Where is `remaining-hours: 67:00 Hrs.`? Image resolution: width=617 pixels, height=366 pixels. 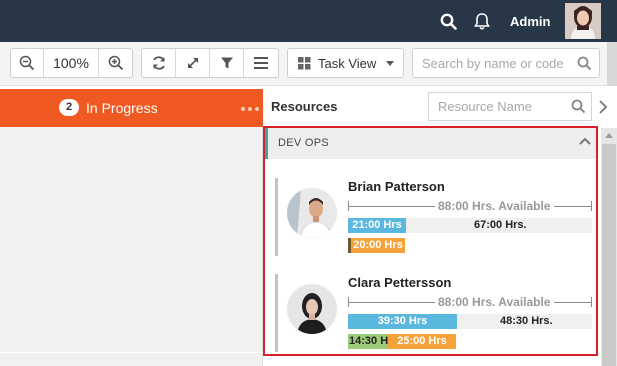 remaining-hours: 67:00 Hrs. is located at coordinates (500, 225).